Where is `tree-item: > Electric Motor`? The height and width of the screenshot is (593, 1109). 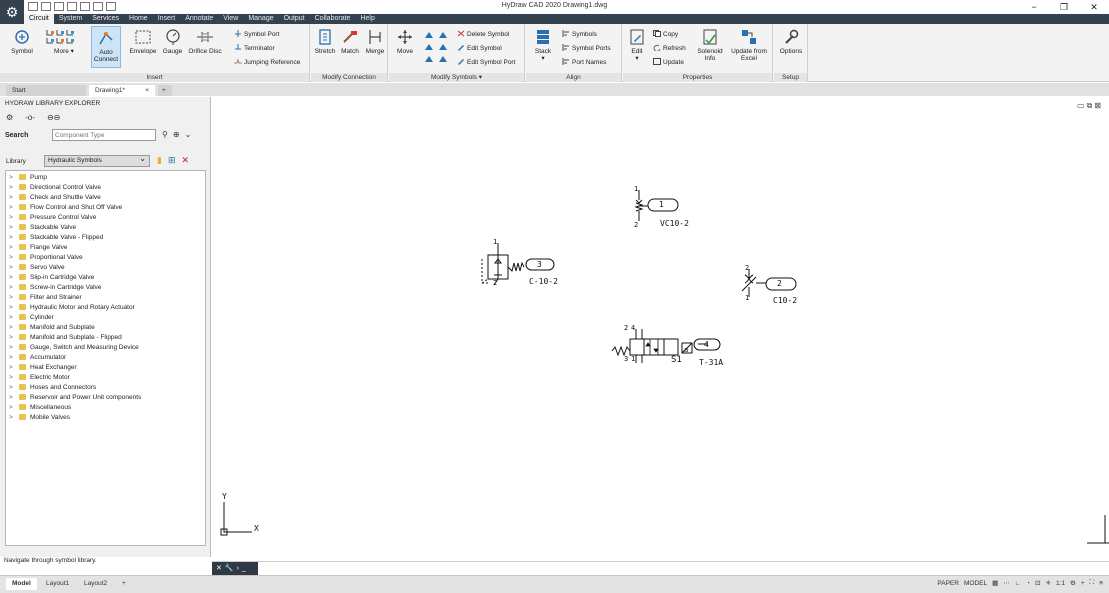 tree-item: > Electric Motor is located at coordinates (39, 378).